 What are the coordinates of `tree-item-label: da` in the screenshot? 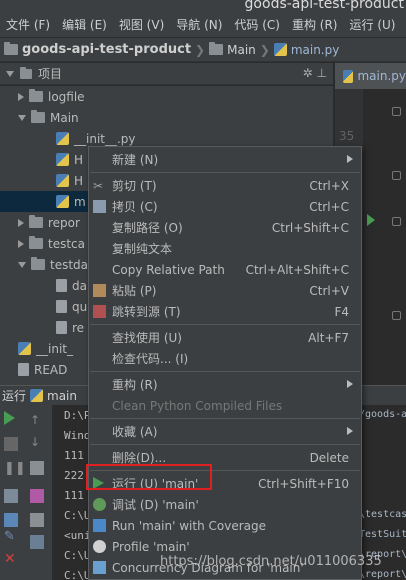 It's located at (79, 285).